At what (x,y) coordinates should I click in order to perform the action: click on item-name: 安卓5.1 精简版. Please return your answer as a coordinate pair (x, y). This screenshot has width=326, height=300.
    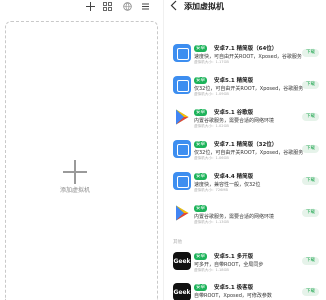
    Looking at the image, I should click on (234, 81).